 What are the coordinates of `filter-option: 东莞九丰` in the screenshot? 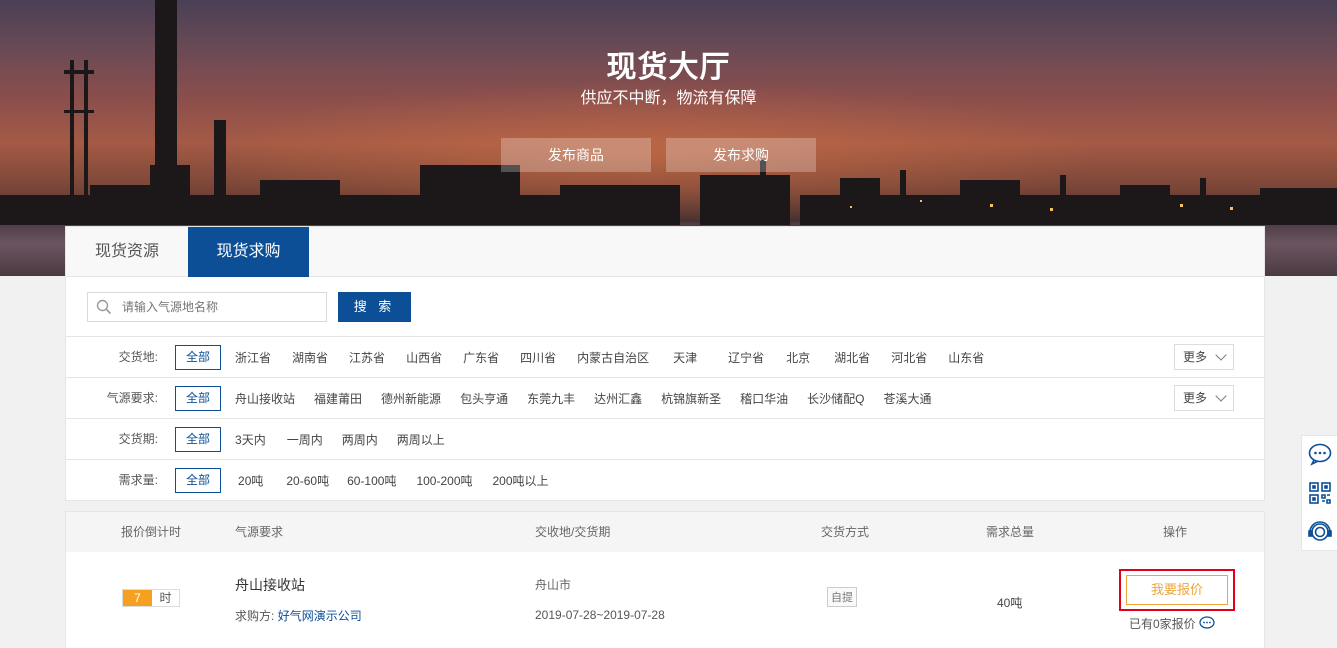 It's located at (551, 398).